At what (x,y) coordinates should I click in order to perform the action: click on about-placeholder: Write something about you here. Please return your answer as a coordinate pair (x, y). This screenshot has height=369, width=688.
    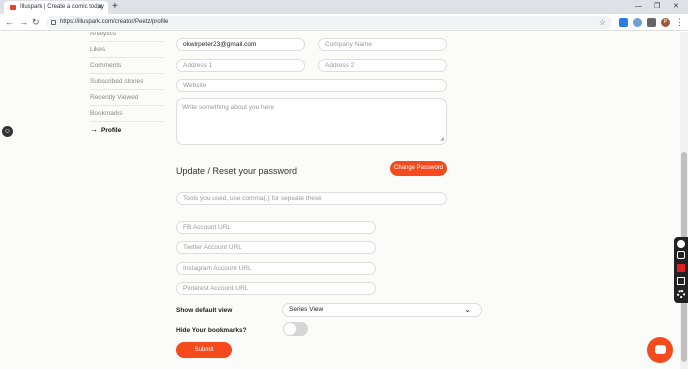
    Looking at the image, I should click on (228, 107).